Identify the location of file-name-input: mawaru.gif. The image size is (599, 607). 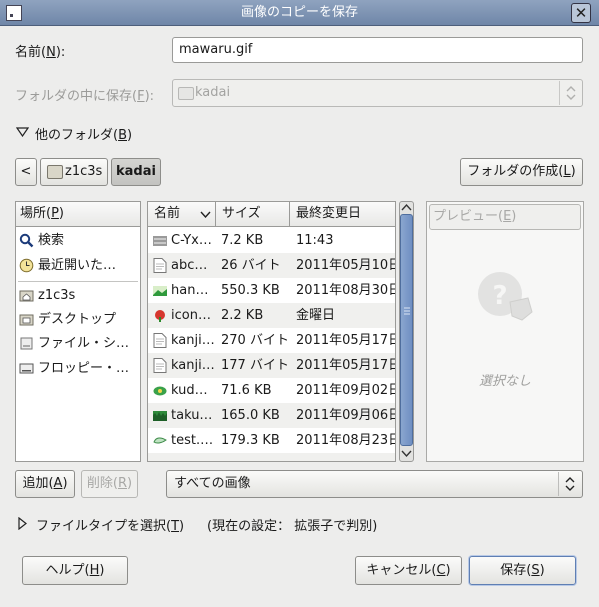
(377, 50).